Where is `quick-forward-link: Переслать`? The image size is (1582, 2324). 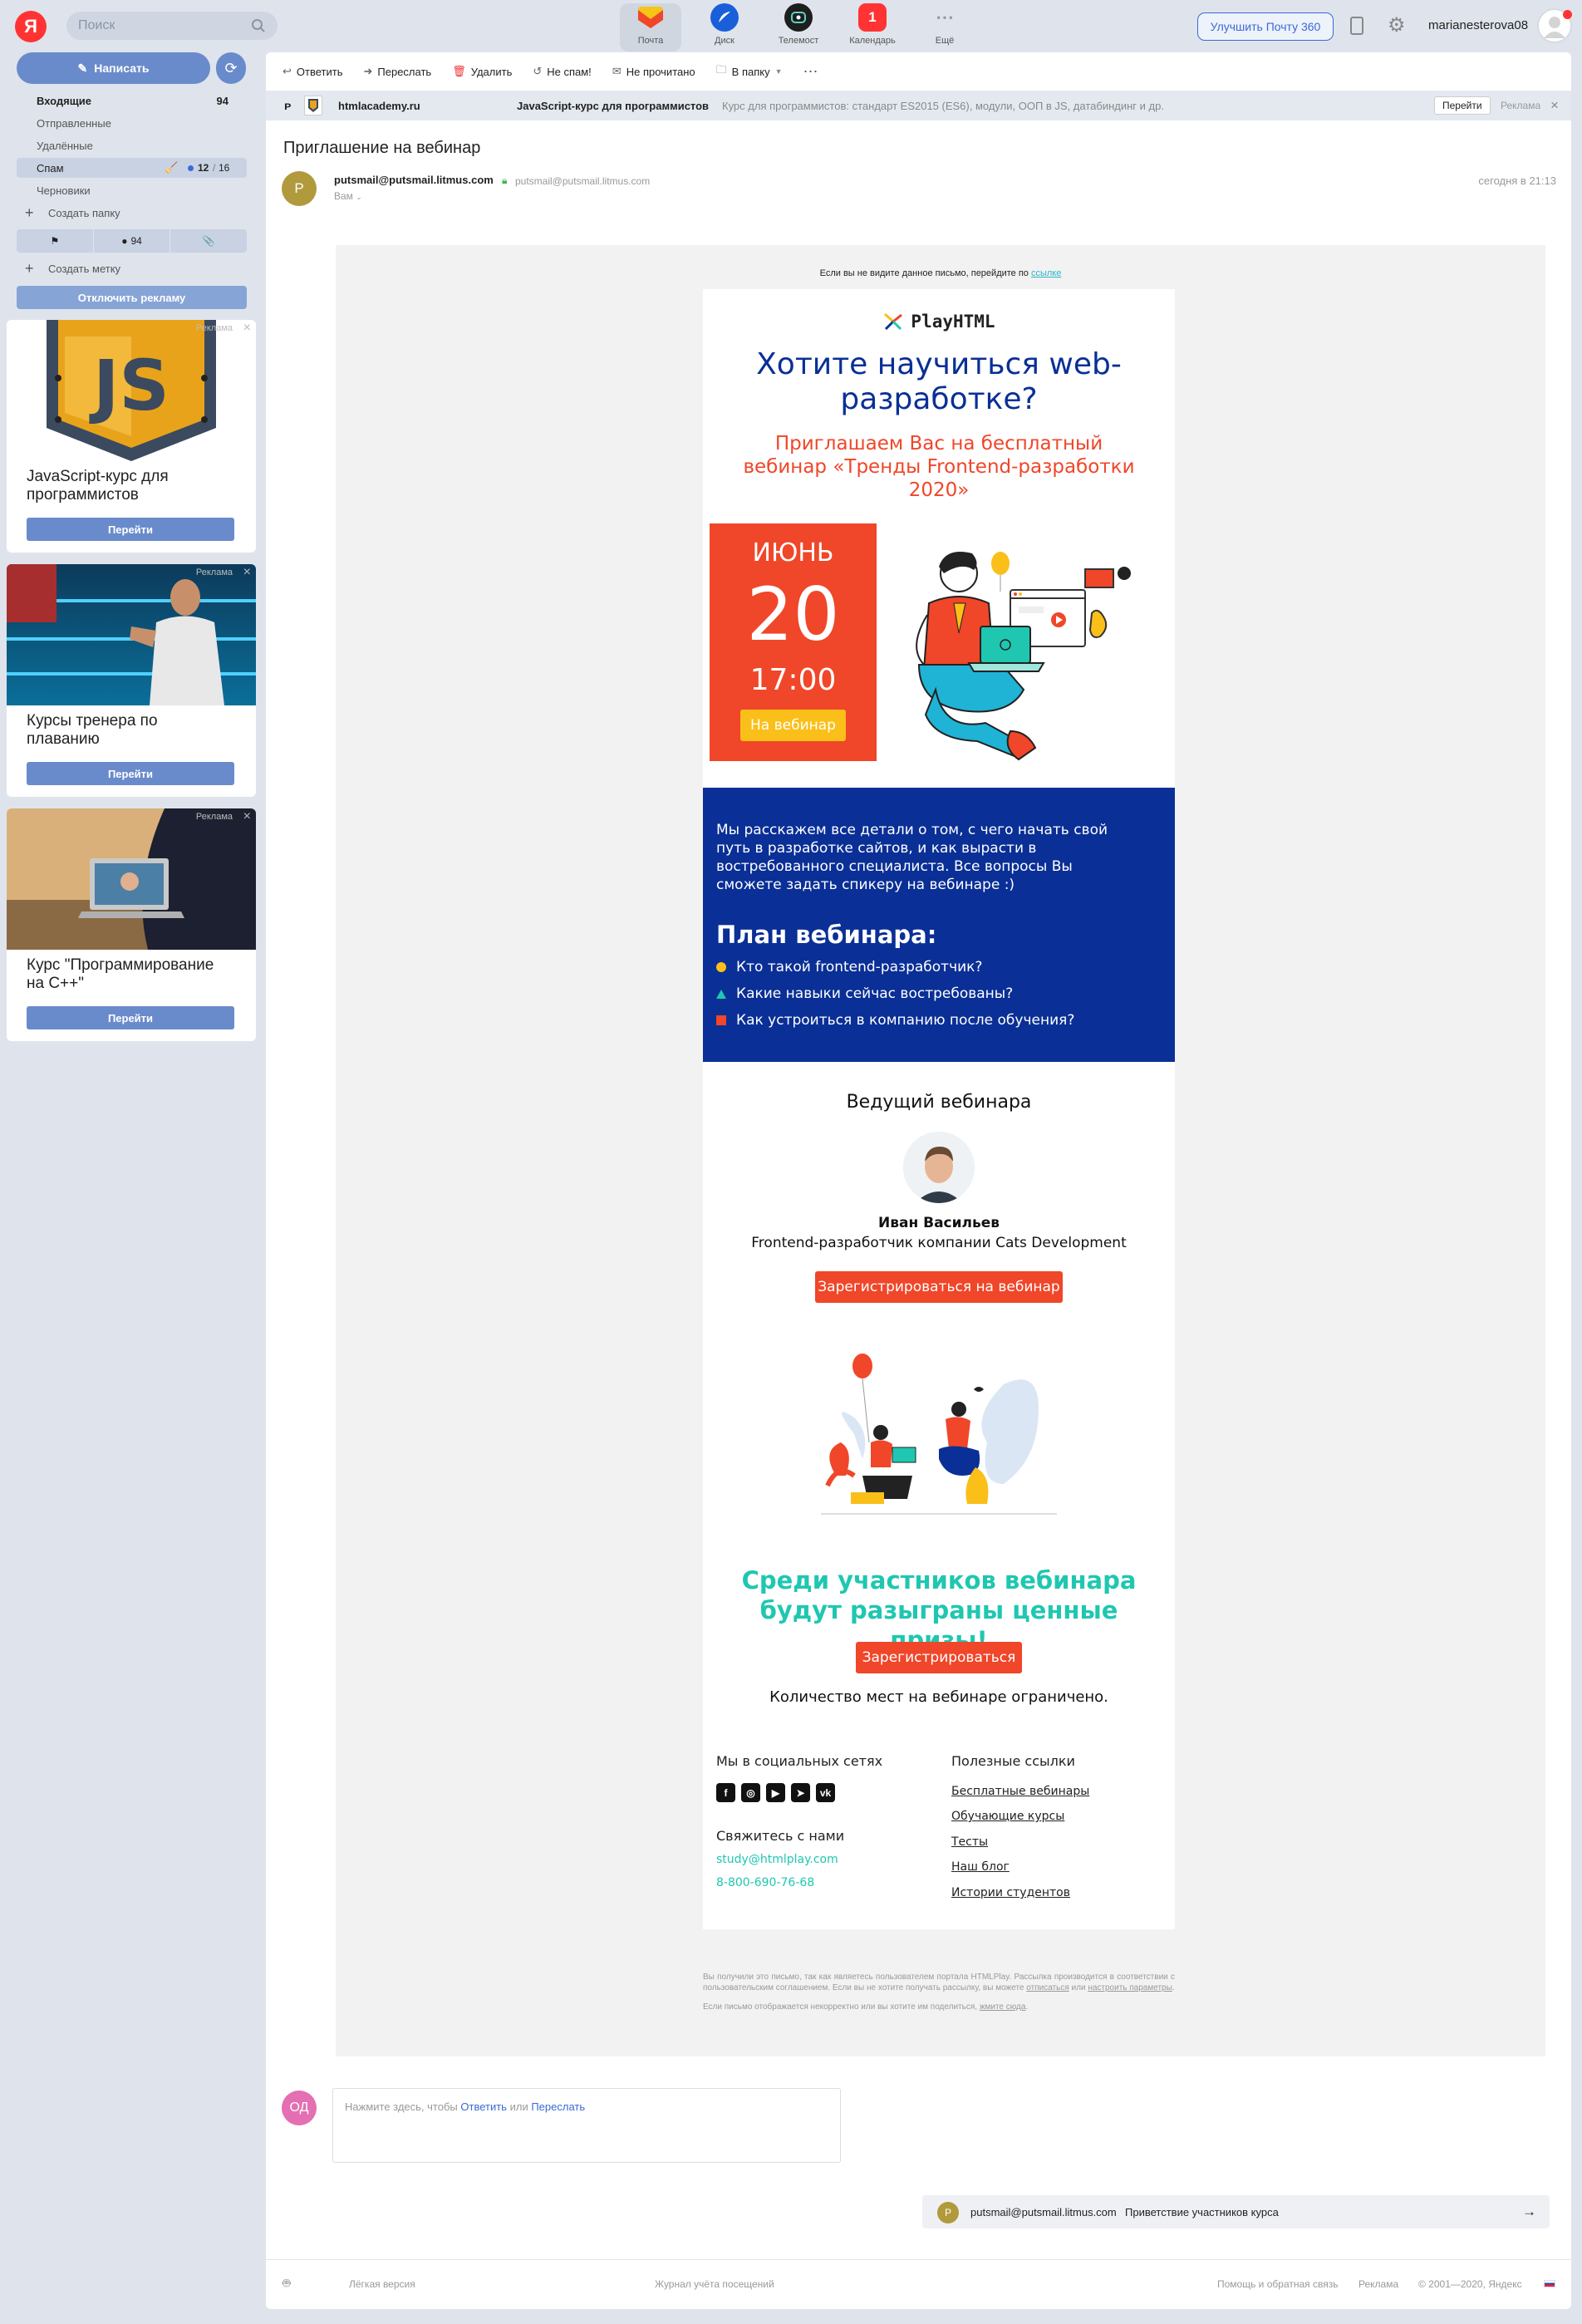
quick-forward-link: Переслать is located at coordinates (558, 2106).